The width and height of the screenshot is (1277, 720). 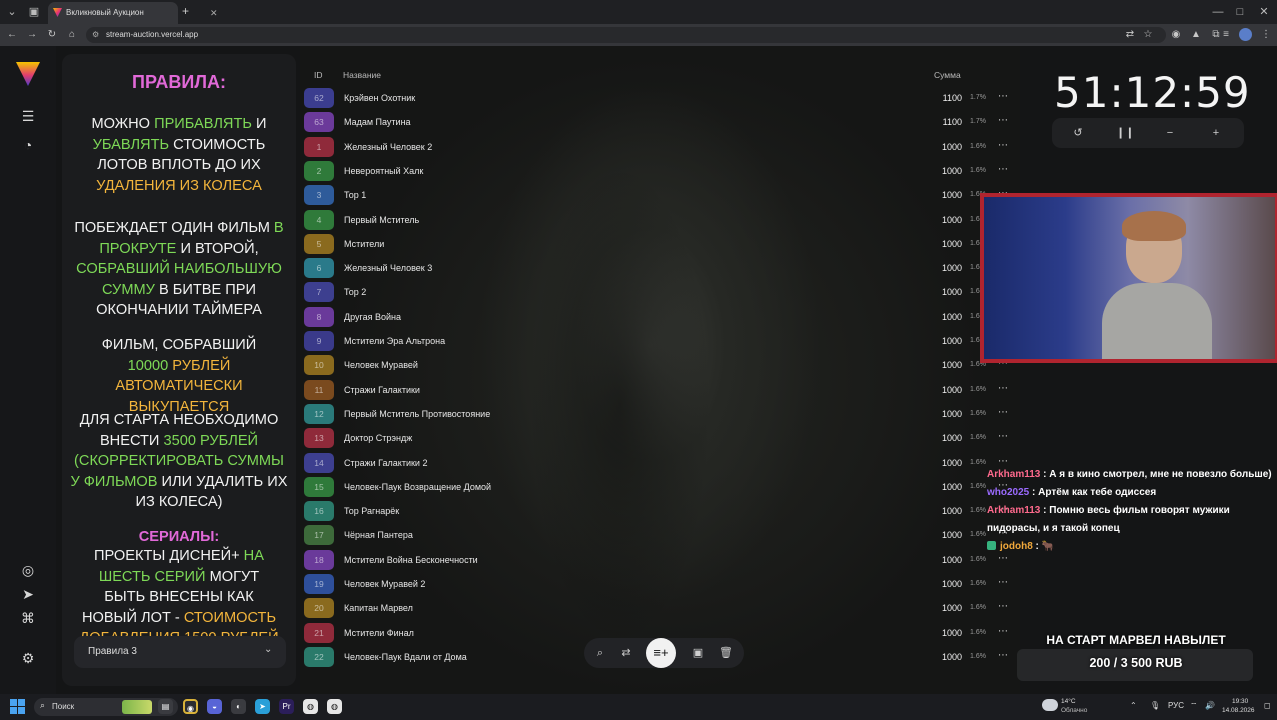 What do you see at coordinates (214, 13) in the screenshot?
I see `tab-close-icon: ✕` at bounding box center [214, 13].